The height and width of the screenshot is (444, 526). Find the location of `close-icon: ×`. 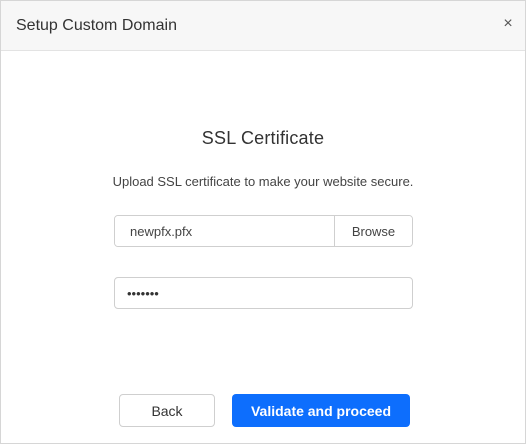

close-icon: × is located at coordinates (508, 24).